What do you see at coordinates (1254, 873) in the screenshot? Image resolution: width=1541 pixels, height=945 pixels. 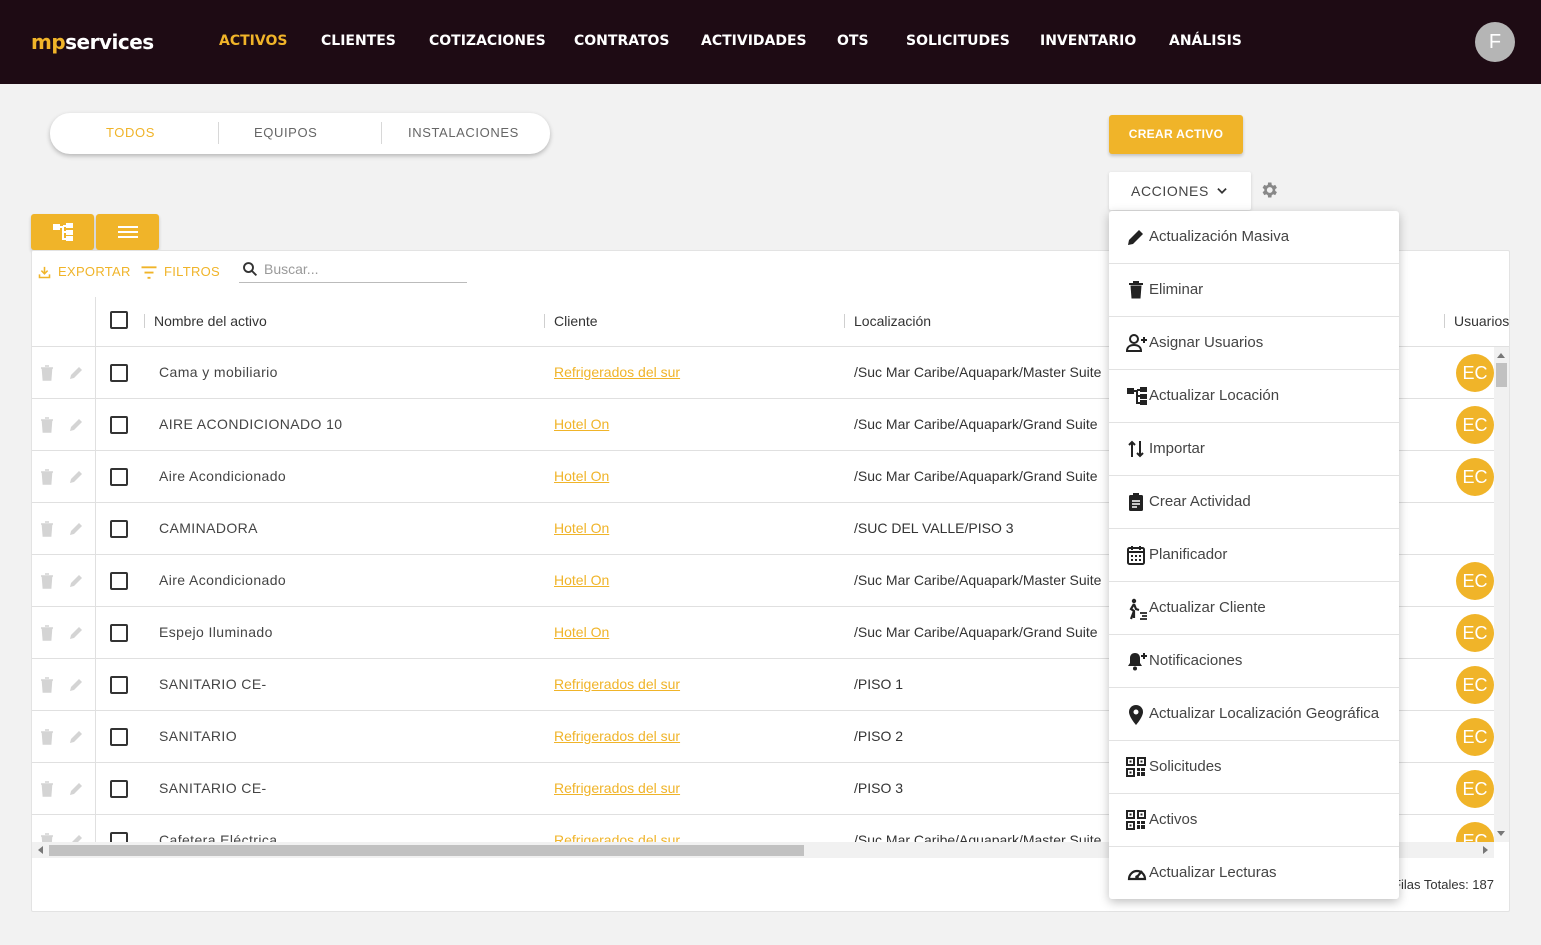 I see `menu-item-actualizar-lecturas: Actualizar Lecturas` at bounding box center [1254, 873].